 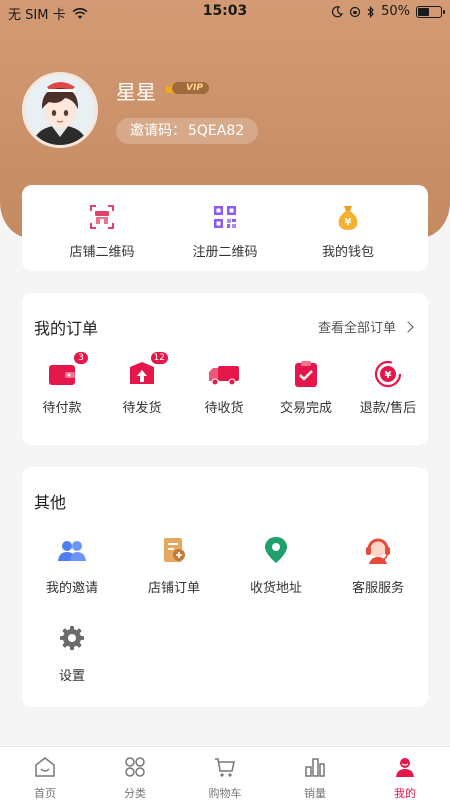 I want to click on customer-service-icon, so click(x=378, y=551).